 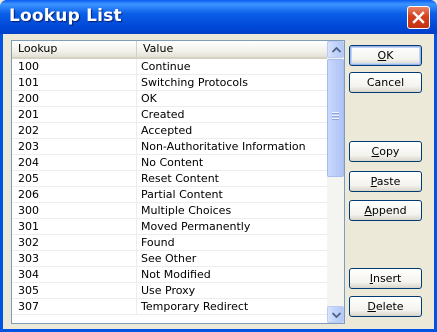 I want to click on list-row: 303 See Other, so click(x=169, y=259).